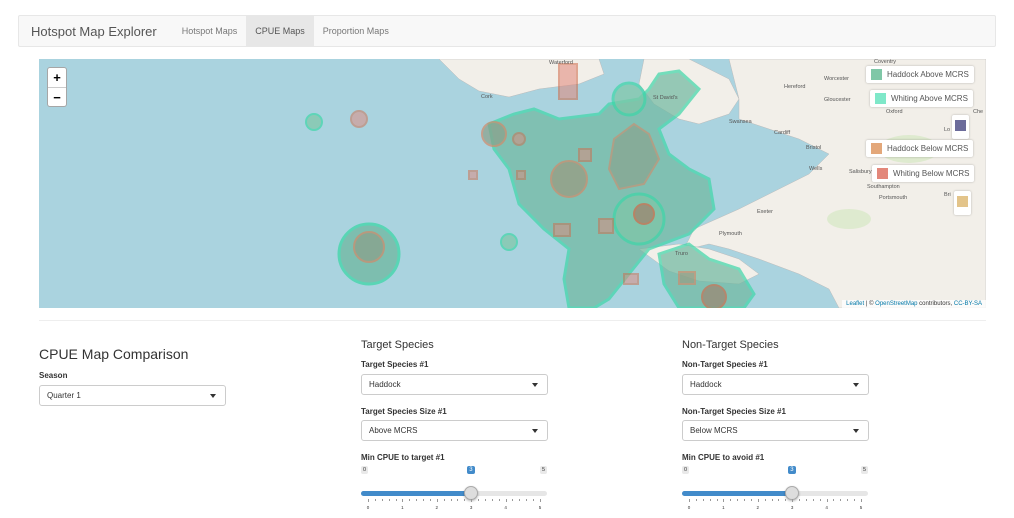 Image resolution: width=1014 pixels, height=518 pixels. Describe the element at coordinates (723, 457) in the screenshot. I see `nontarget-cpue-label: Min CPUE to avoid #1` at that location.